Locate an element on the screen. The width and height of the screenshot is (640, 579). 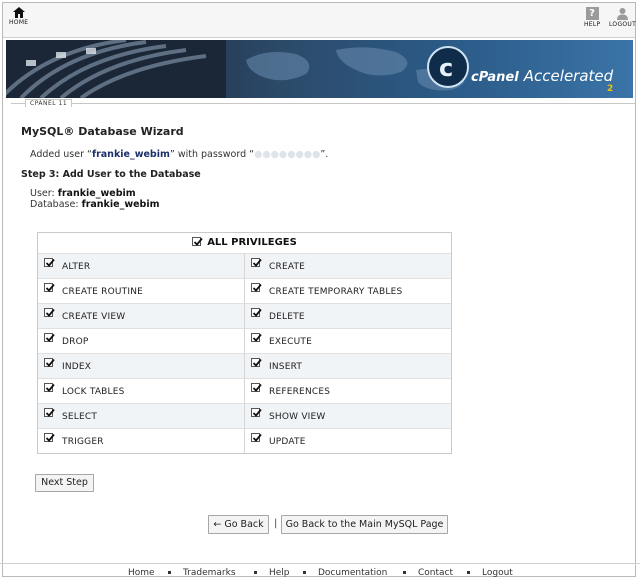
privilege-row: INDEX INSERT is located at coordinates (244, 366).